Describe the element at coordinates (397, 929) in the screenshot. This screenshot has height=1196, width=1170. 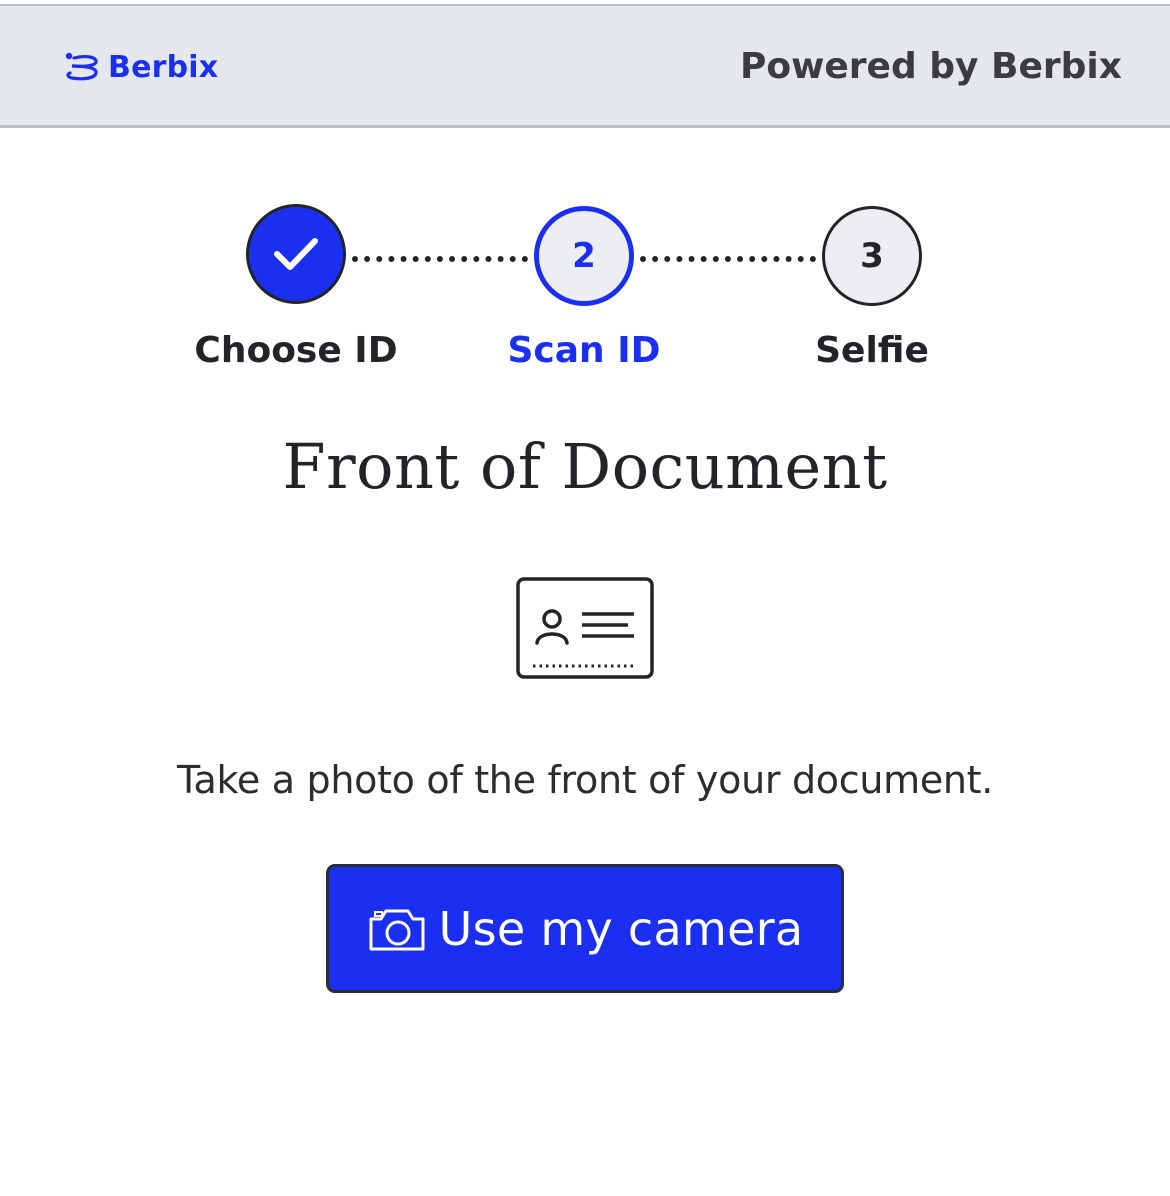
I see `camera-icon` at that location.